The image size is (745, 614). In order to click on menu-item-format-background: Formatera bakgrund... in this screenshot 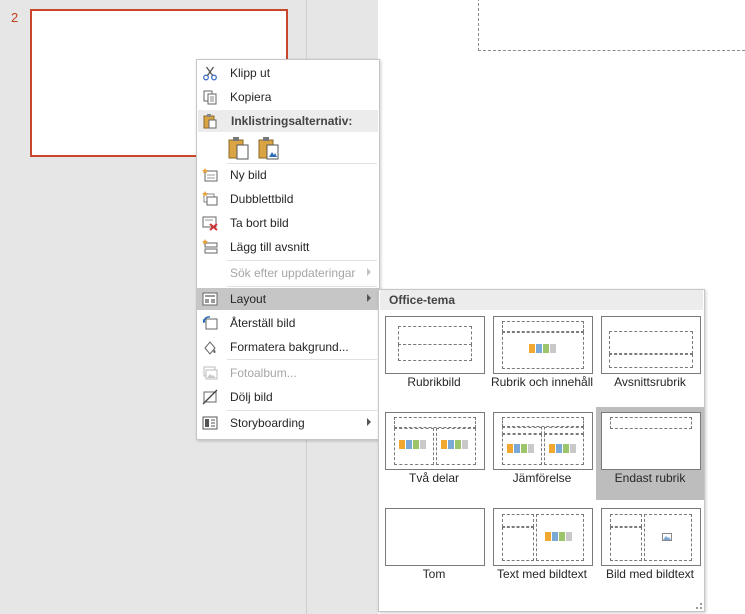, I will do `click(288, 347)`.